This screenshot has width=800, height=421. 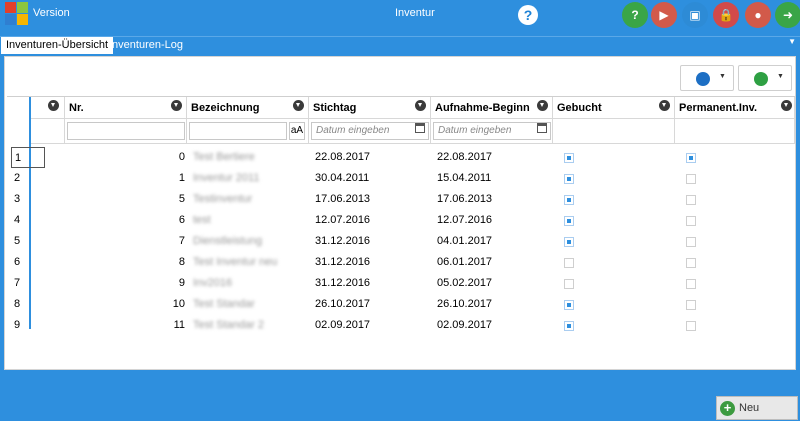 What do you see at coordinates (404, 325) in the screenshot?
I see `table-row: 9 11 Test Standar 2 02.09.2017 02.09.2017` at bounding box center [404, 325].